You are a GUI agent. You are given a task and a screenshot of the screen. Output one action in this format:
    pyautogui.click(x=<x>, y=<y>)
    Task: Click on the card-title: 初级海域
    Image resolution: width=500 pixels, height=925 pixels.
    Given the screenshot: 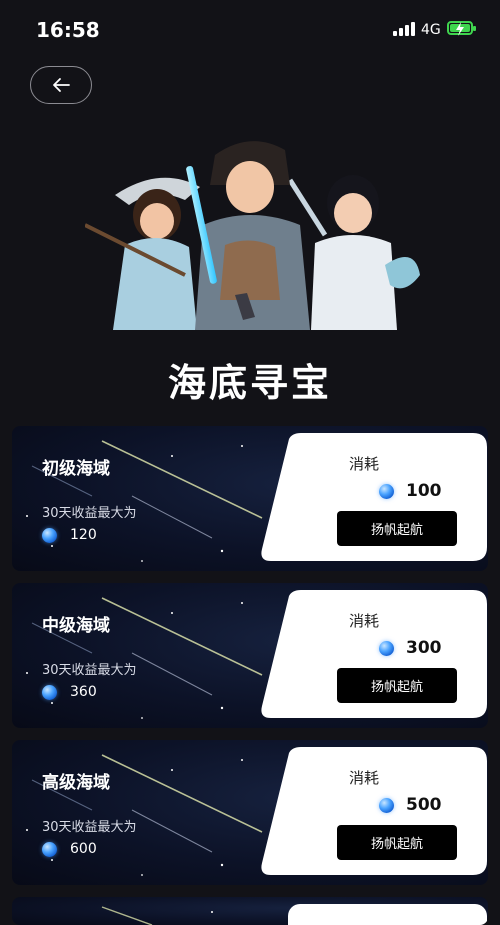 What is the action you would take?
    pyautogui.click(x=76, y=469)
    